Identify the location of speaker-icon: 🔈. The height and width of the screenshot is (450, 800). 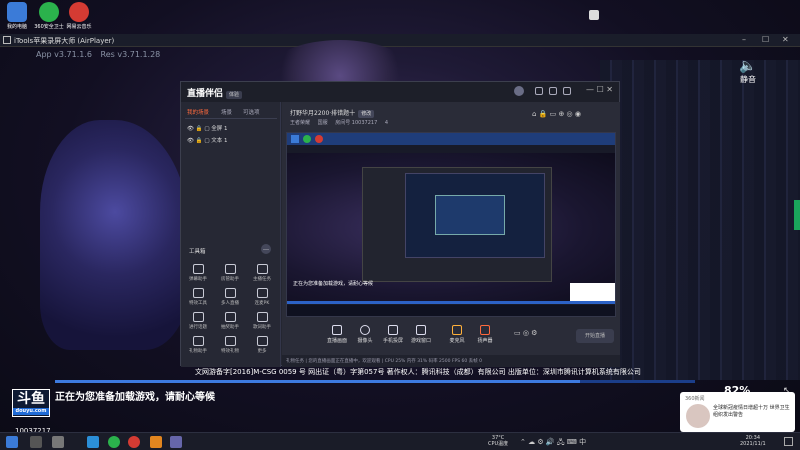
(748, 66).